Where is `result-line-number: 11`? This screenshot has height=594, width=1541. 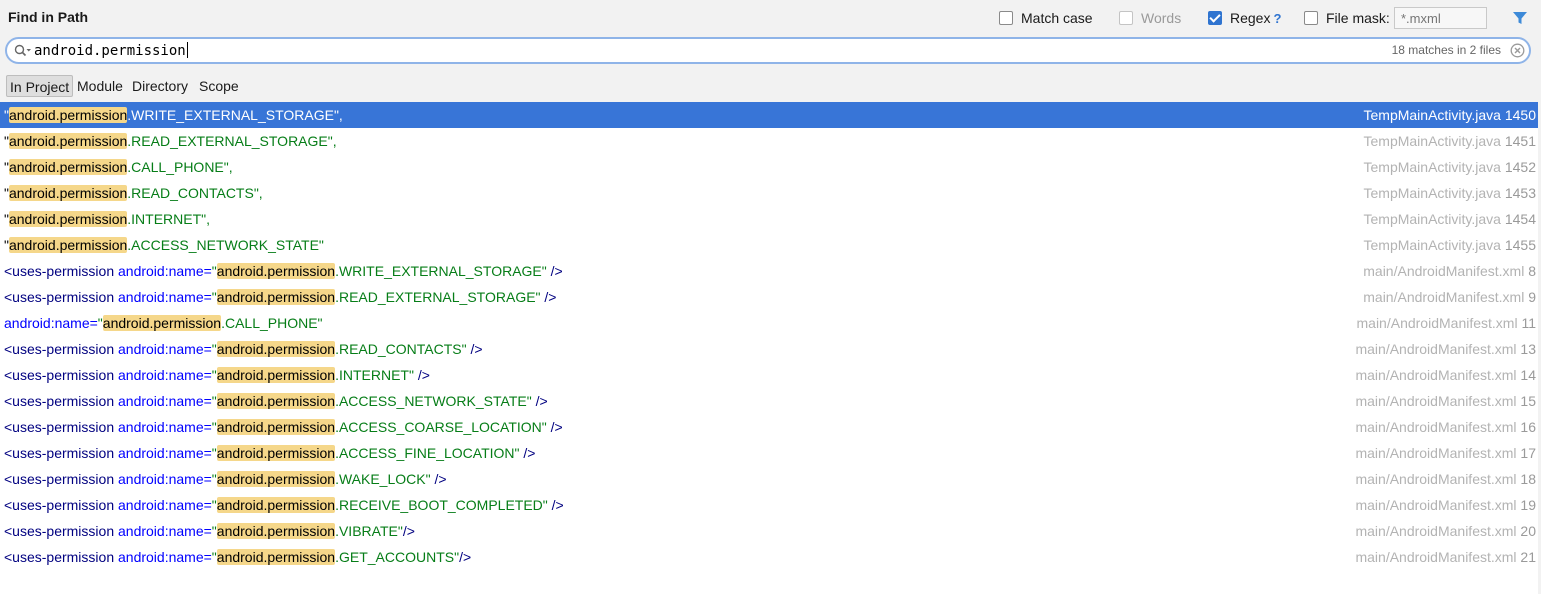 result-line-number: 11 is located at coordinates (1528, 323).